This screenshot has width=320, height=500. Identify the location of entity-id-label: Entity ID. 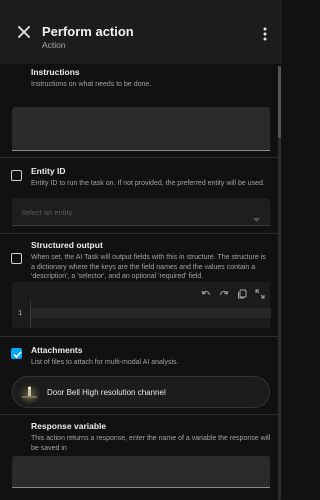
(48, 171).